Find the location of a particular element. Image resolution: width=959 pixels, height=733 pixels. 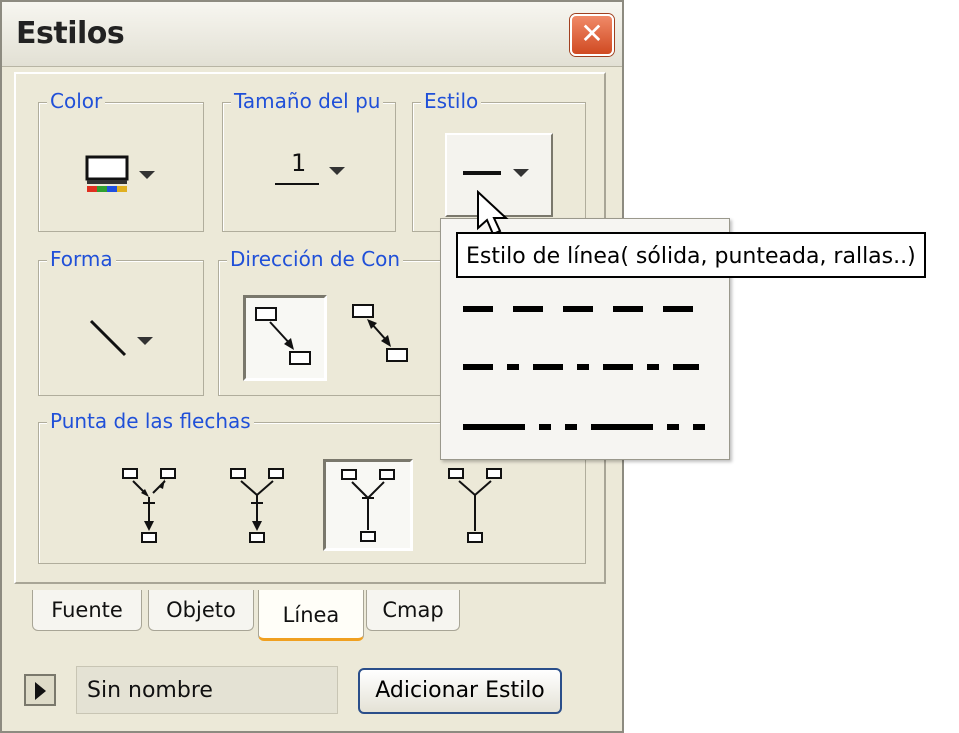

tab-fuente: Fuente is located at coordinates (87, 610).